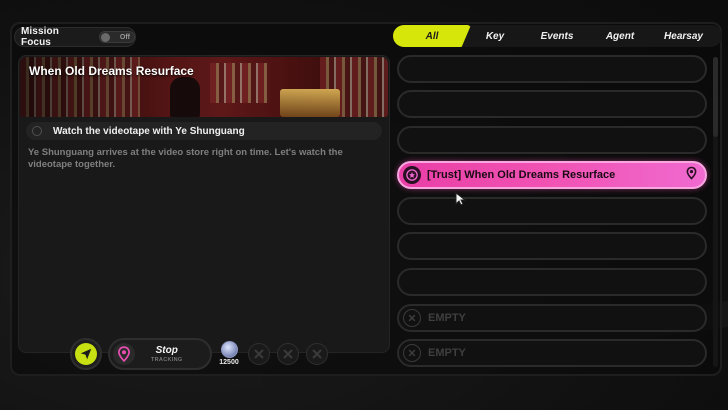  I want to click on reward-item: 12500, so click(229, 355).